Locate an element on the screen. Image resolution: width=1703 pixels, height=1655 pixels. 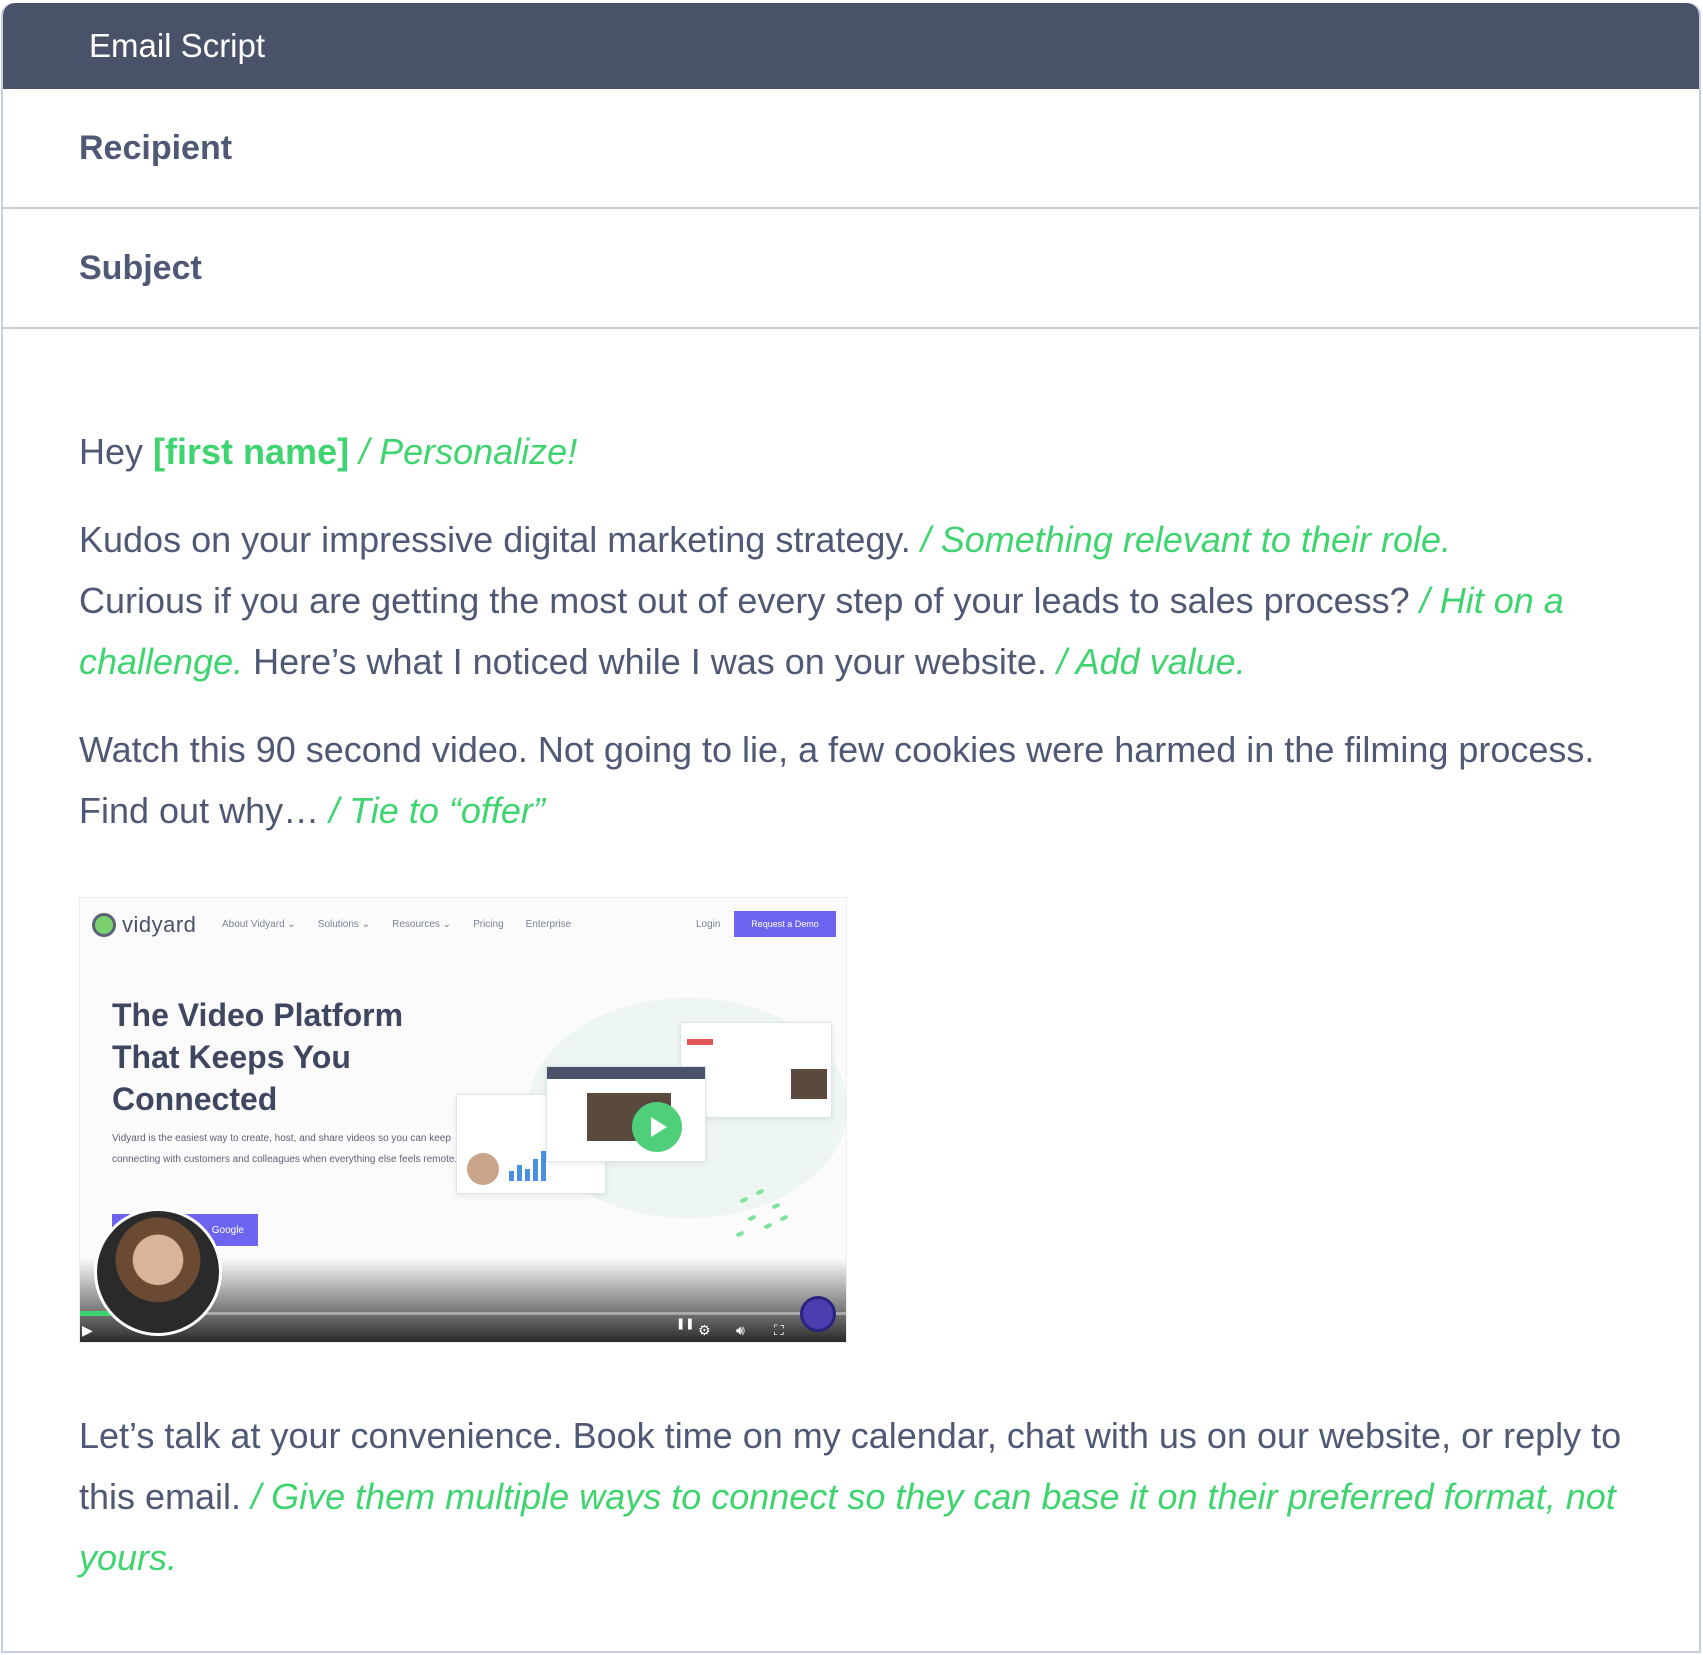
greeting-text: Hey is located at coordinates (111, 451).